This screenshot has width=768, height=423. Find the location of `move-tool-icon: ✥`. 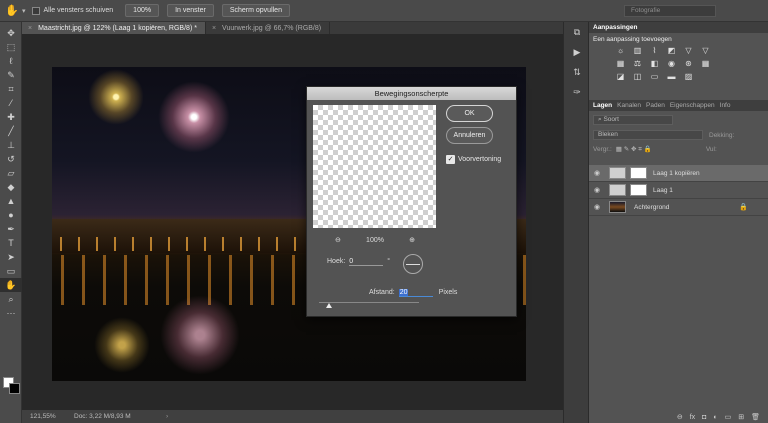

move-tool-icon: ✥ is located at coordinates (11, 33).